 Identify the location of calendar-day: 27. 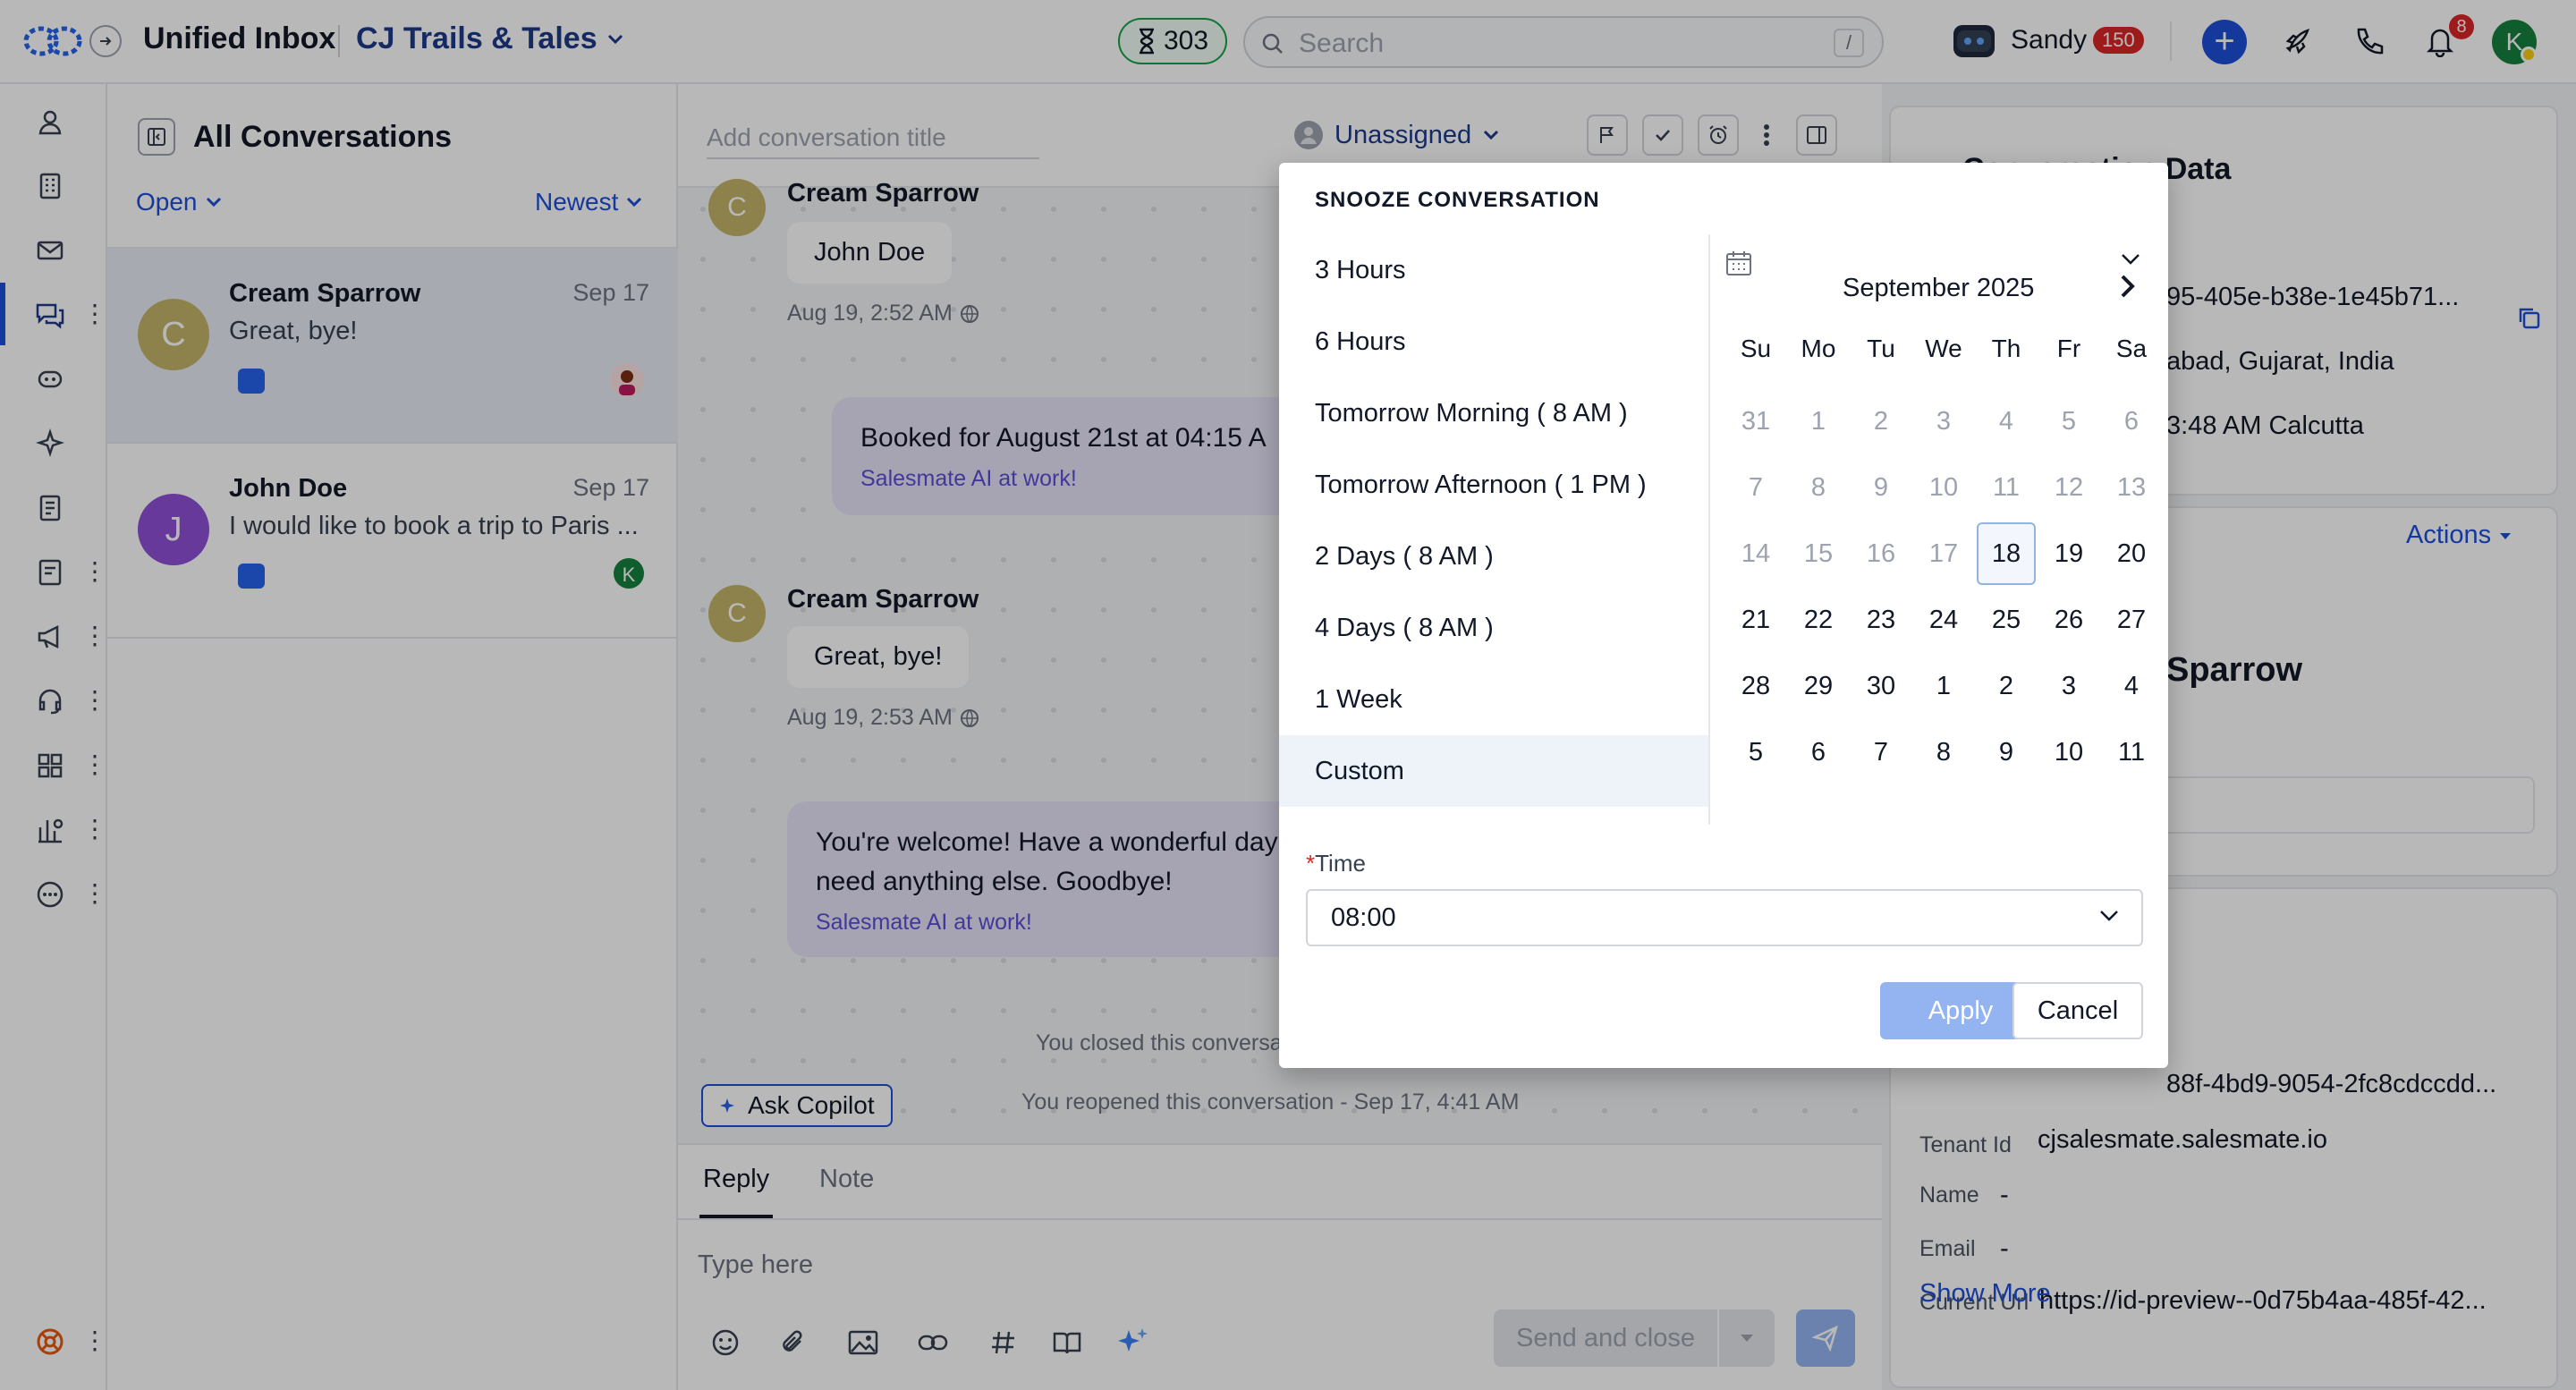
(2131, 620).